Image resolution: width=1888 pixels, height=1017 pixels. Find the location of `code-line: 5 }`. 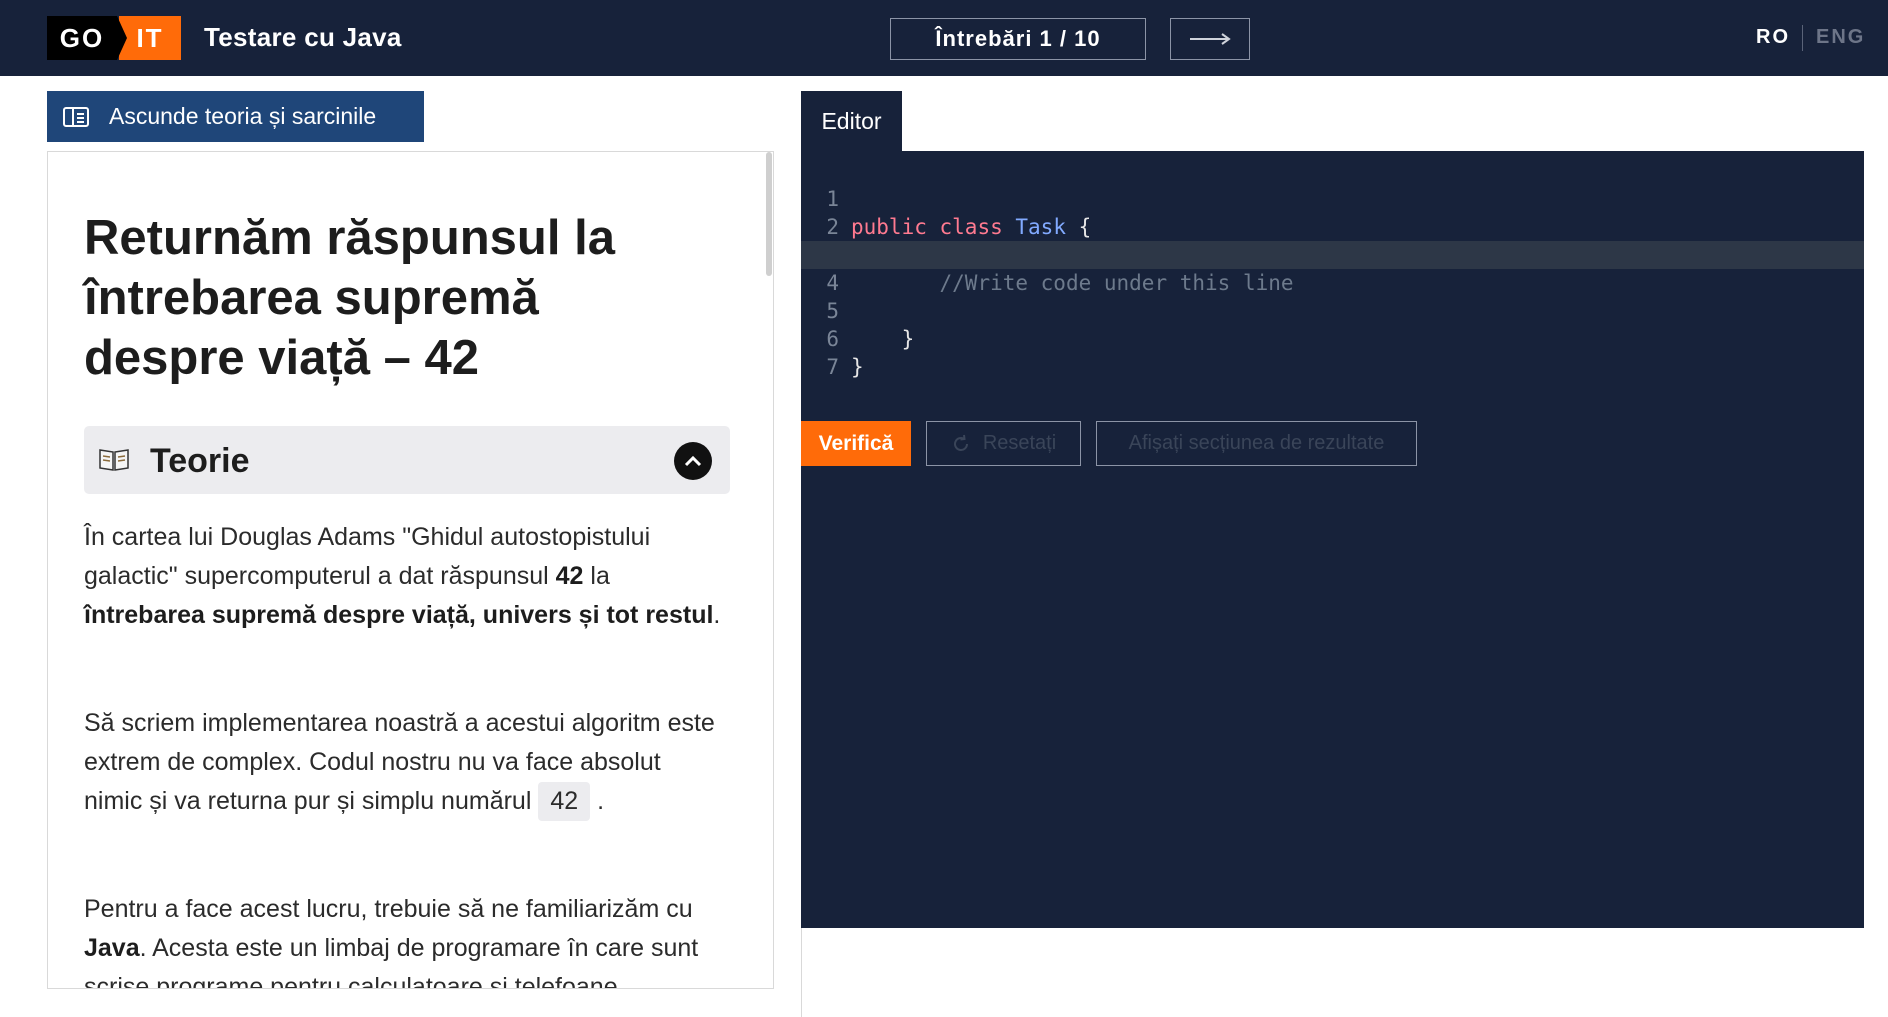

code-line: 5 } is located at coordinates (1332, 310).